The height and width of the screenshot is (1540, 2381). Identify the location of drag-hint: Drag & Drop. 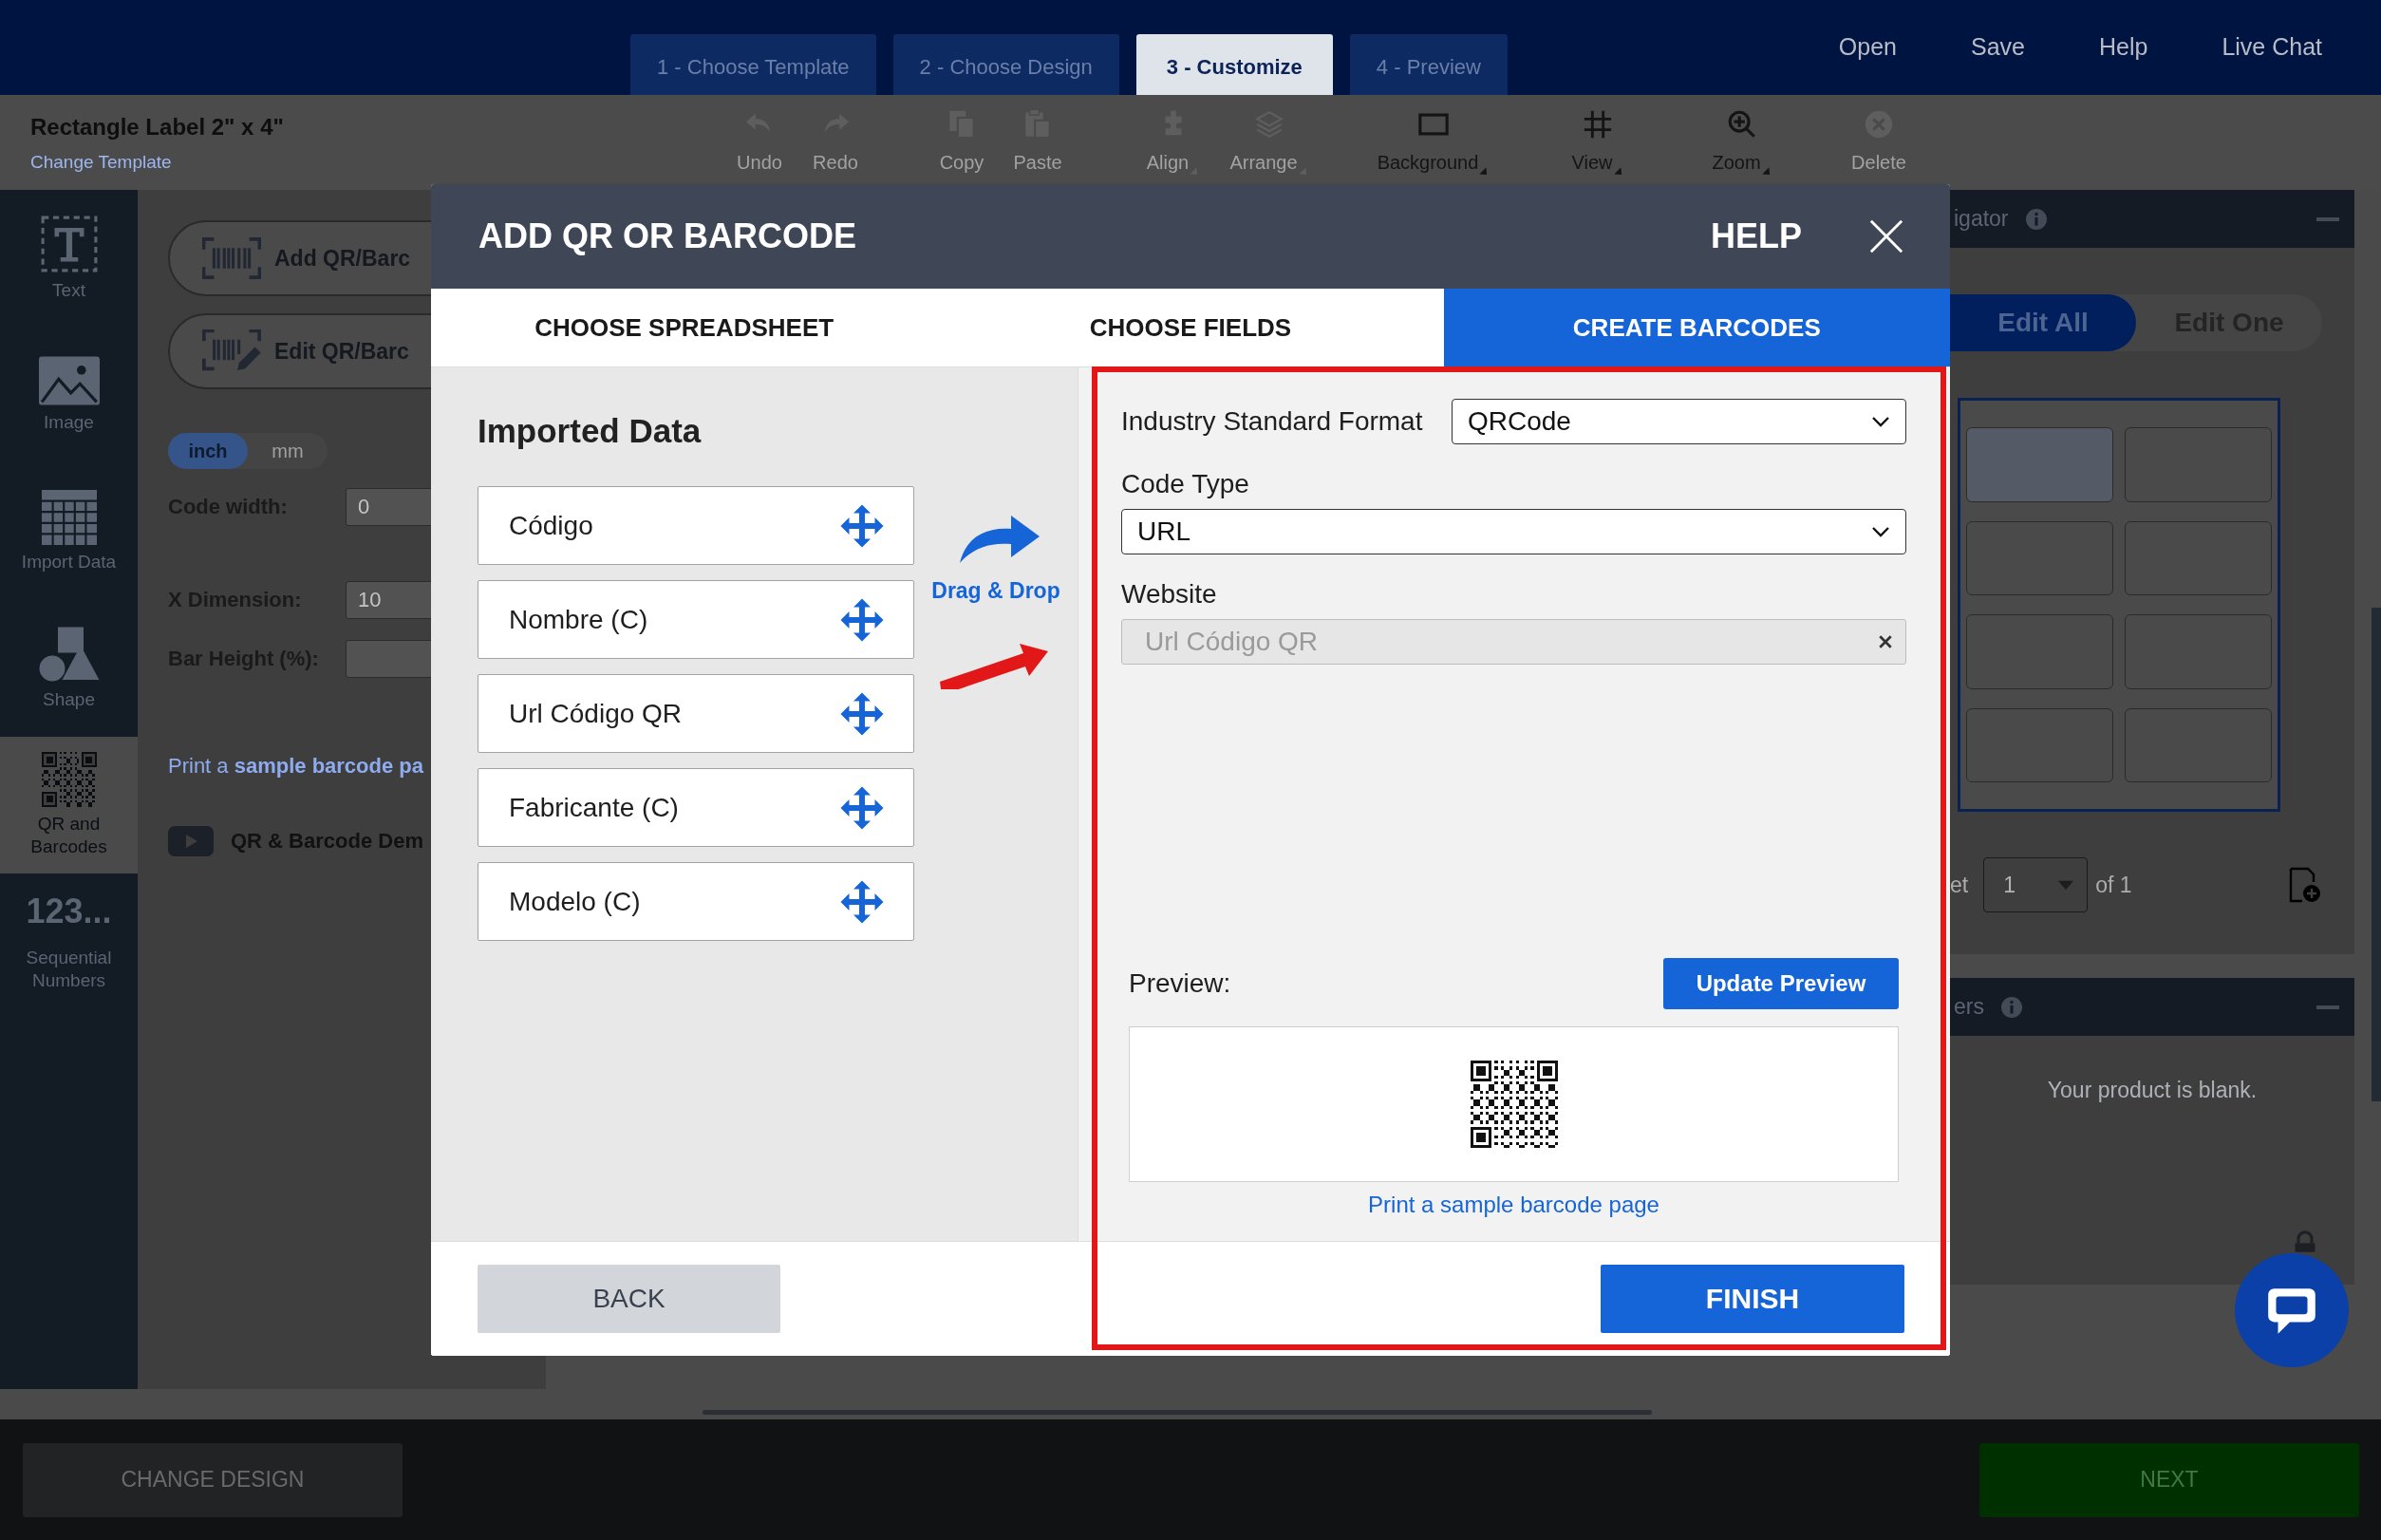
(996, 591).